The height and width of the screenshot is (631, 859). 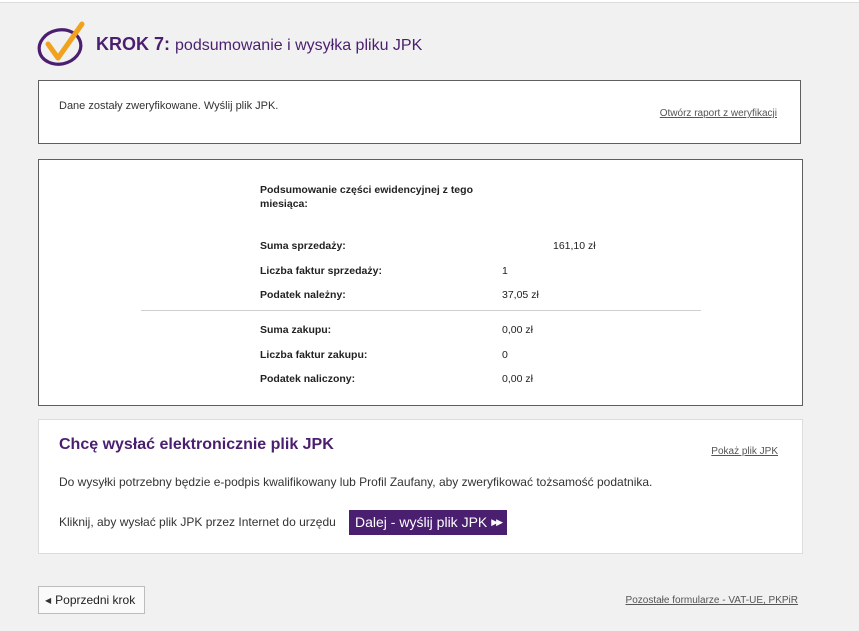 What do you see at coordinates (429, 1) in the screenshot?
I see `top-border` at bounding box center [429, 1].